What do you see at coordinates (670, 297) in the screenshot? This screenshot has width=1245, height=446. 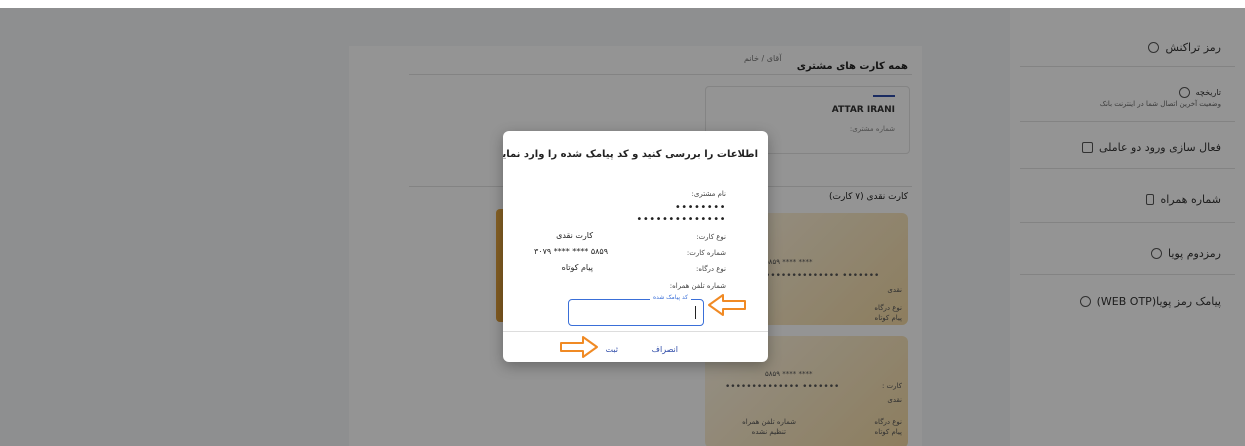 I see `otp-code-label: کد پیامک شده` at bounding box center [670, 297].